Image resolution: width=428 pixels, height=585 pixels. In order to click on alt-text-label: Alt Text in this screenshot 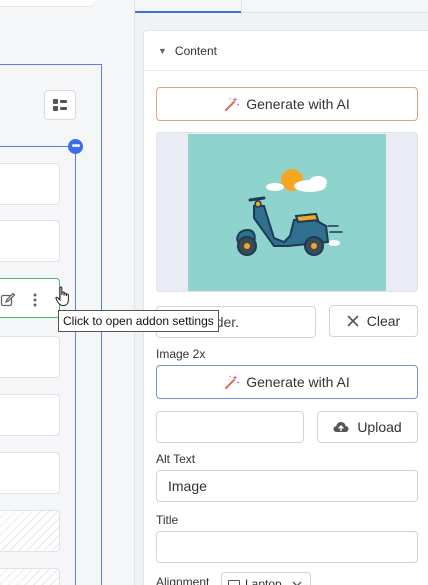, I will do `click(176, 459)`.